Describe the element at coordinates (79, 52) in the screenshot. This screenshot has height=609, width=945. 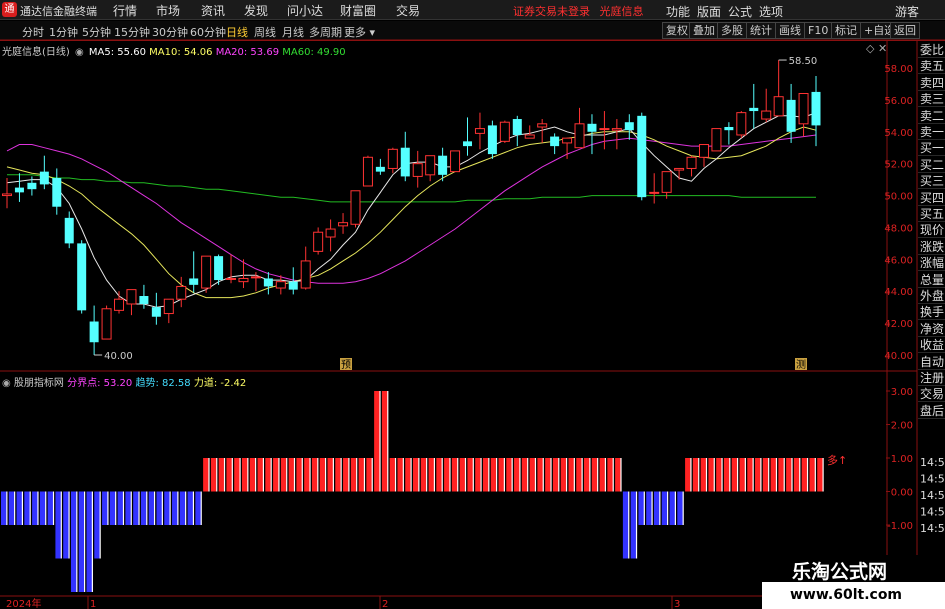
I see `settings-icon: ◉` at that location.